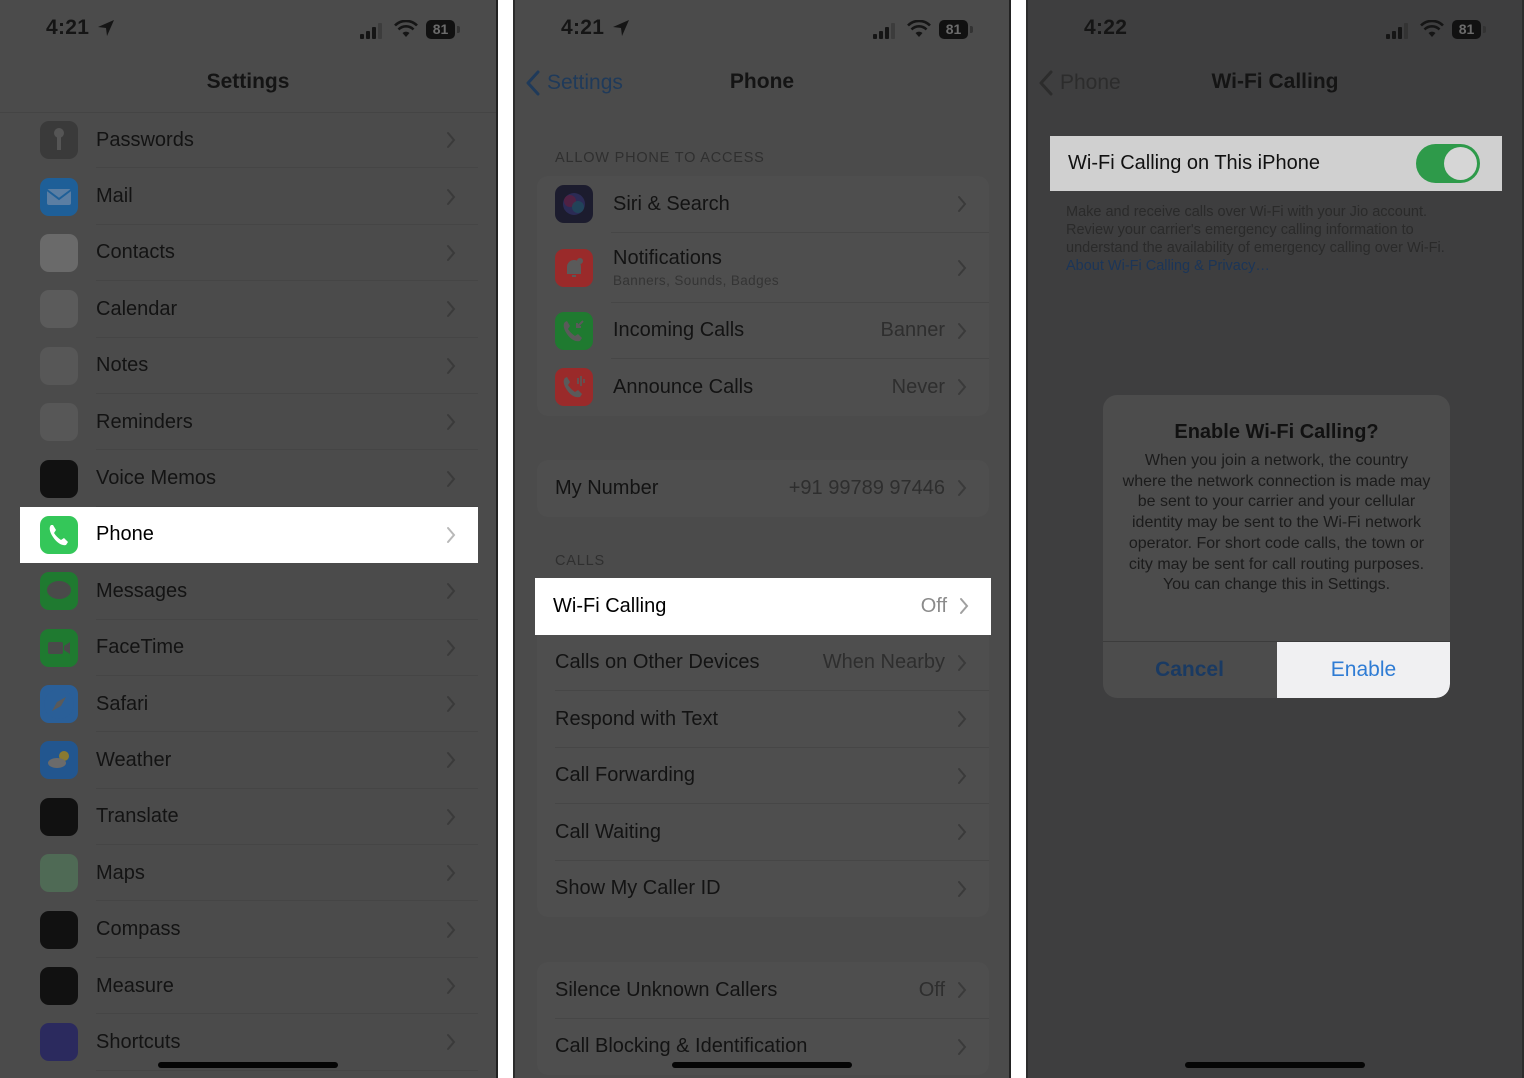  What do you see at coordinates (763, 889) in the screenshot?
I see `phone-item-show-my-caller-id: Show My Caller ID` at bounding box center [763, 889].